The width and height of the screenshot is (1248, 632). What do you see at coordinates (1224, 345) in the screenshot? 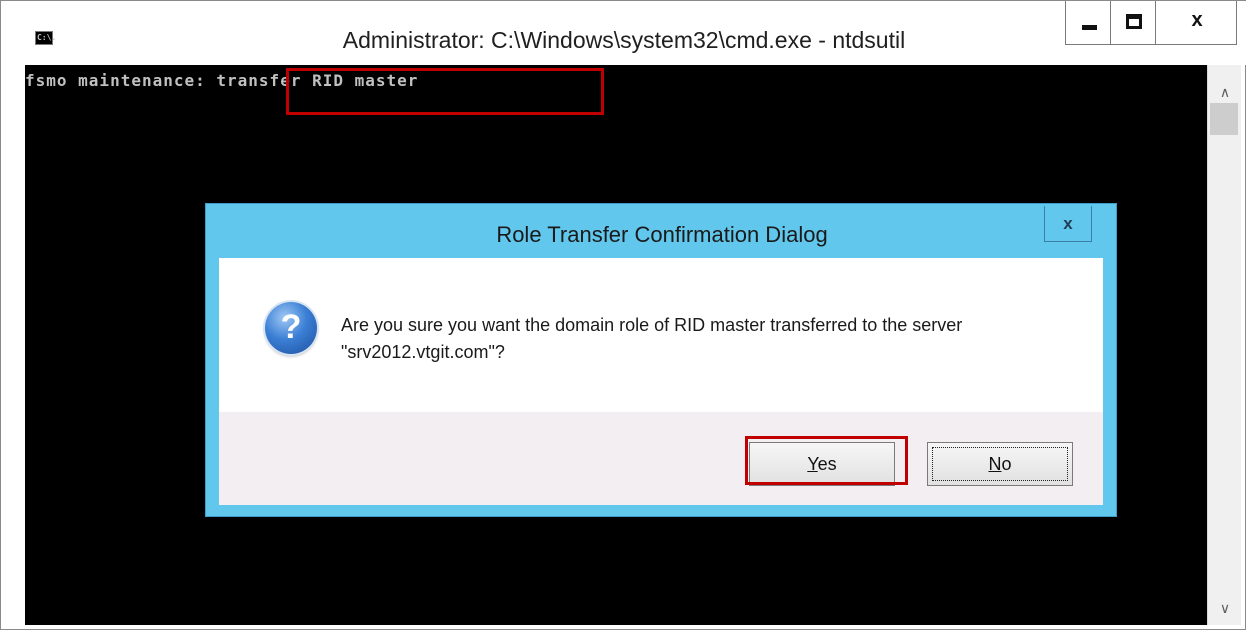
I see `vertical-scrollbar: ∧ ∨` at bounding box center [1224, 345].